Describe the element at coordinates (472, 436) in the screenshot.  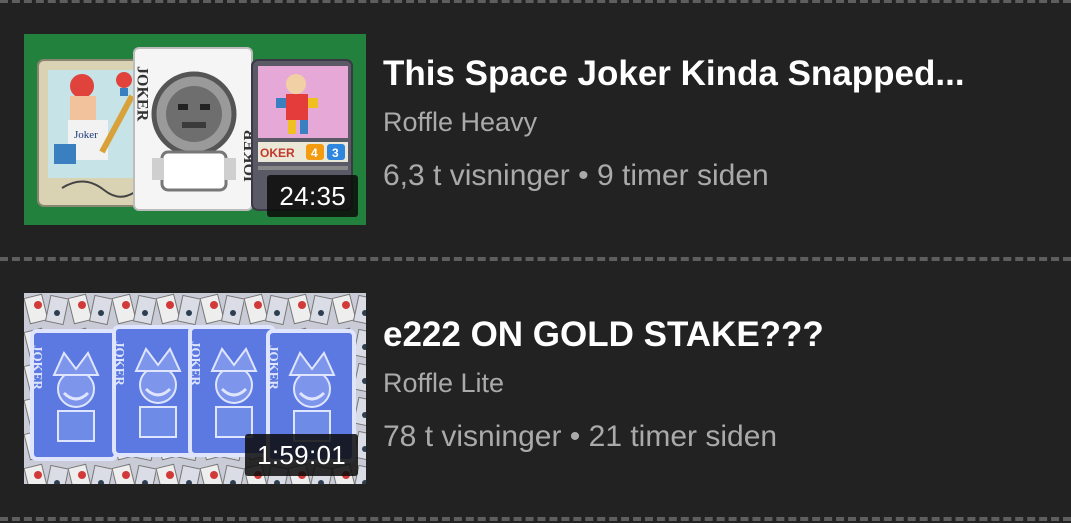
I see `view-count: 78 t visninger` at that location.